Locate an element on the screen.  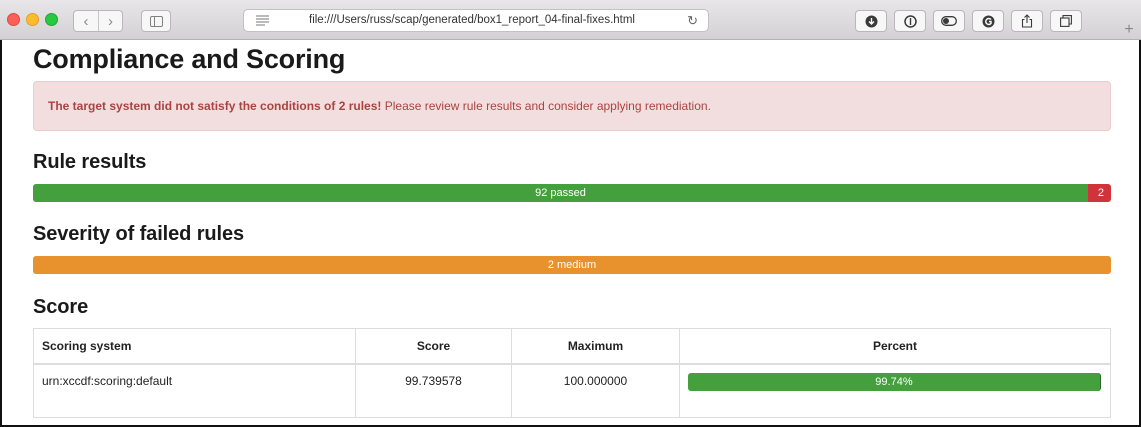
column-header-scoring-system: Scoring system is located at coordinates (194, 346).